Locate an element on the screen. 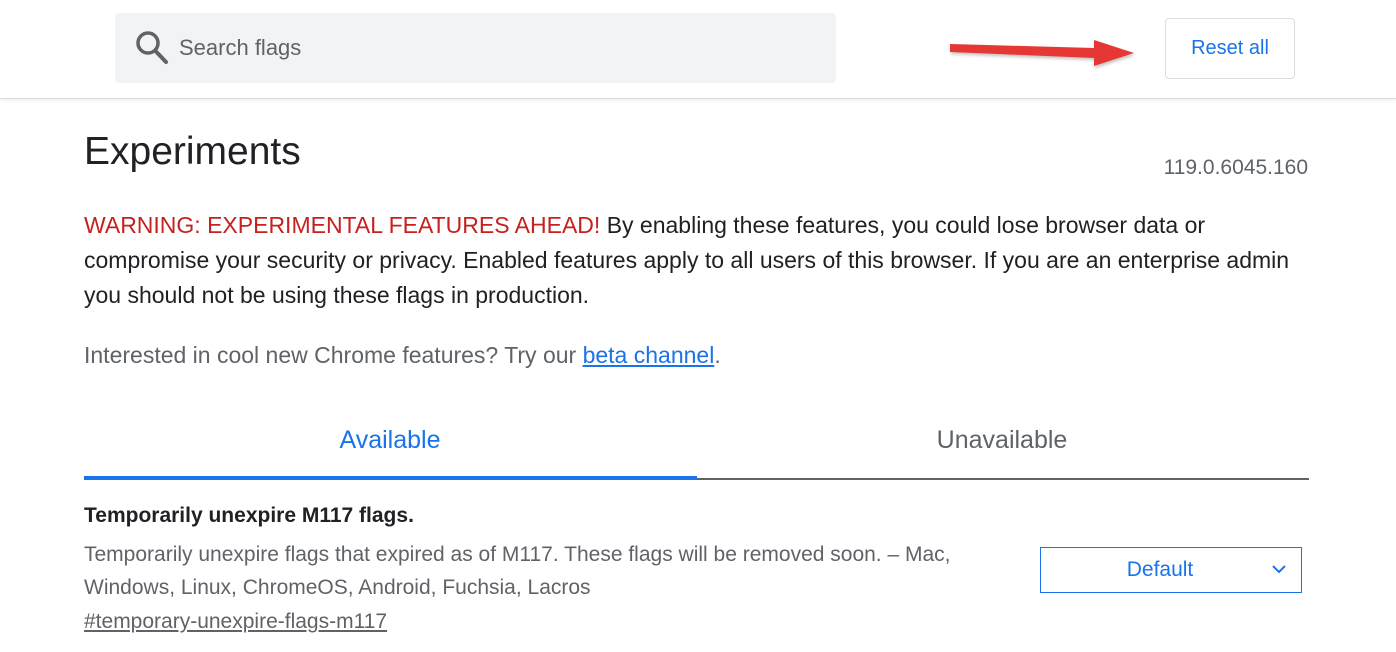 The width and height of the screenshot is (1396, 652). version-number: 119.0.6045.160 is located at coordinates (1235, 167).